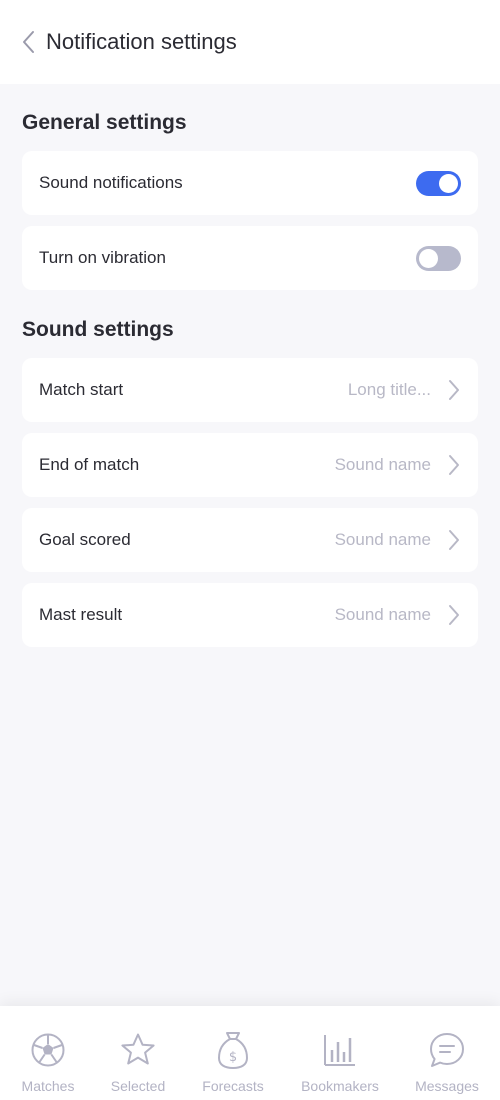 The width and height of the screenshot is (500, 1100). Describe the element at coordinates (89, 464) in the screenshot. I see `row-label: End of match` at that location.